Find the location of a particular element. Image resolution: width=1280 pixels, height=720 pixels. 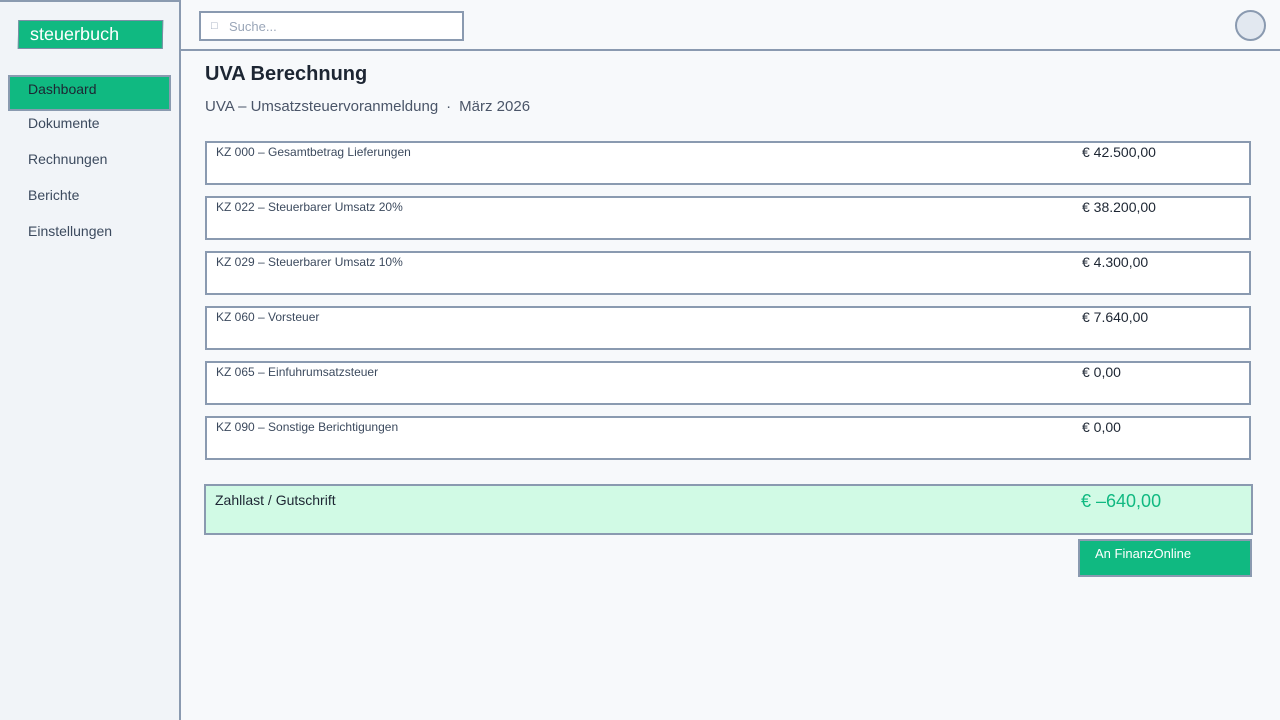

kz-label: KZ 029 – Steuerbarer Umsatz 10% is located at coordinates (309, 262).